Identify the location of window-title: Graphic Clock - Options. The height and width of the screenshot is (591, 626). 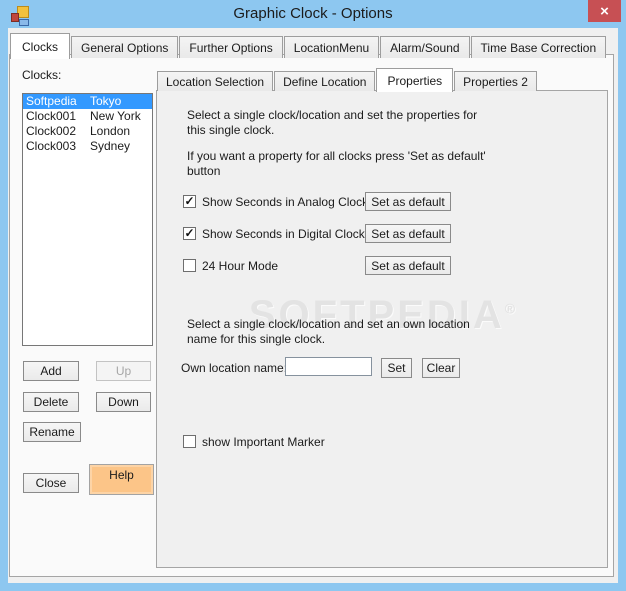
(313, 13).